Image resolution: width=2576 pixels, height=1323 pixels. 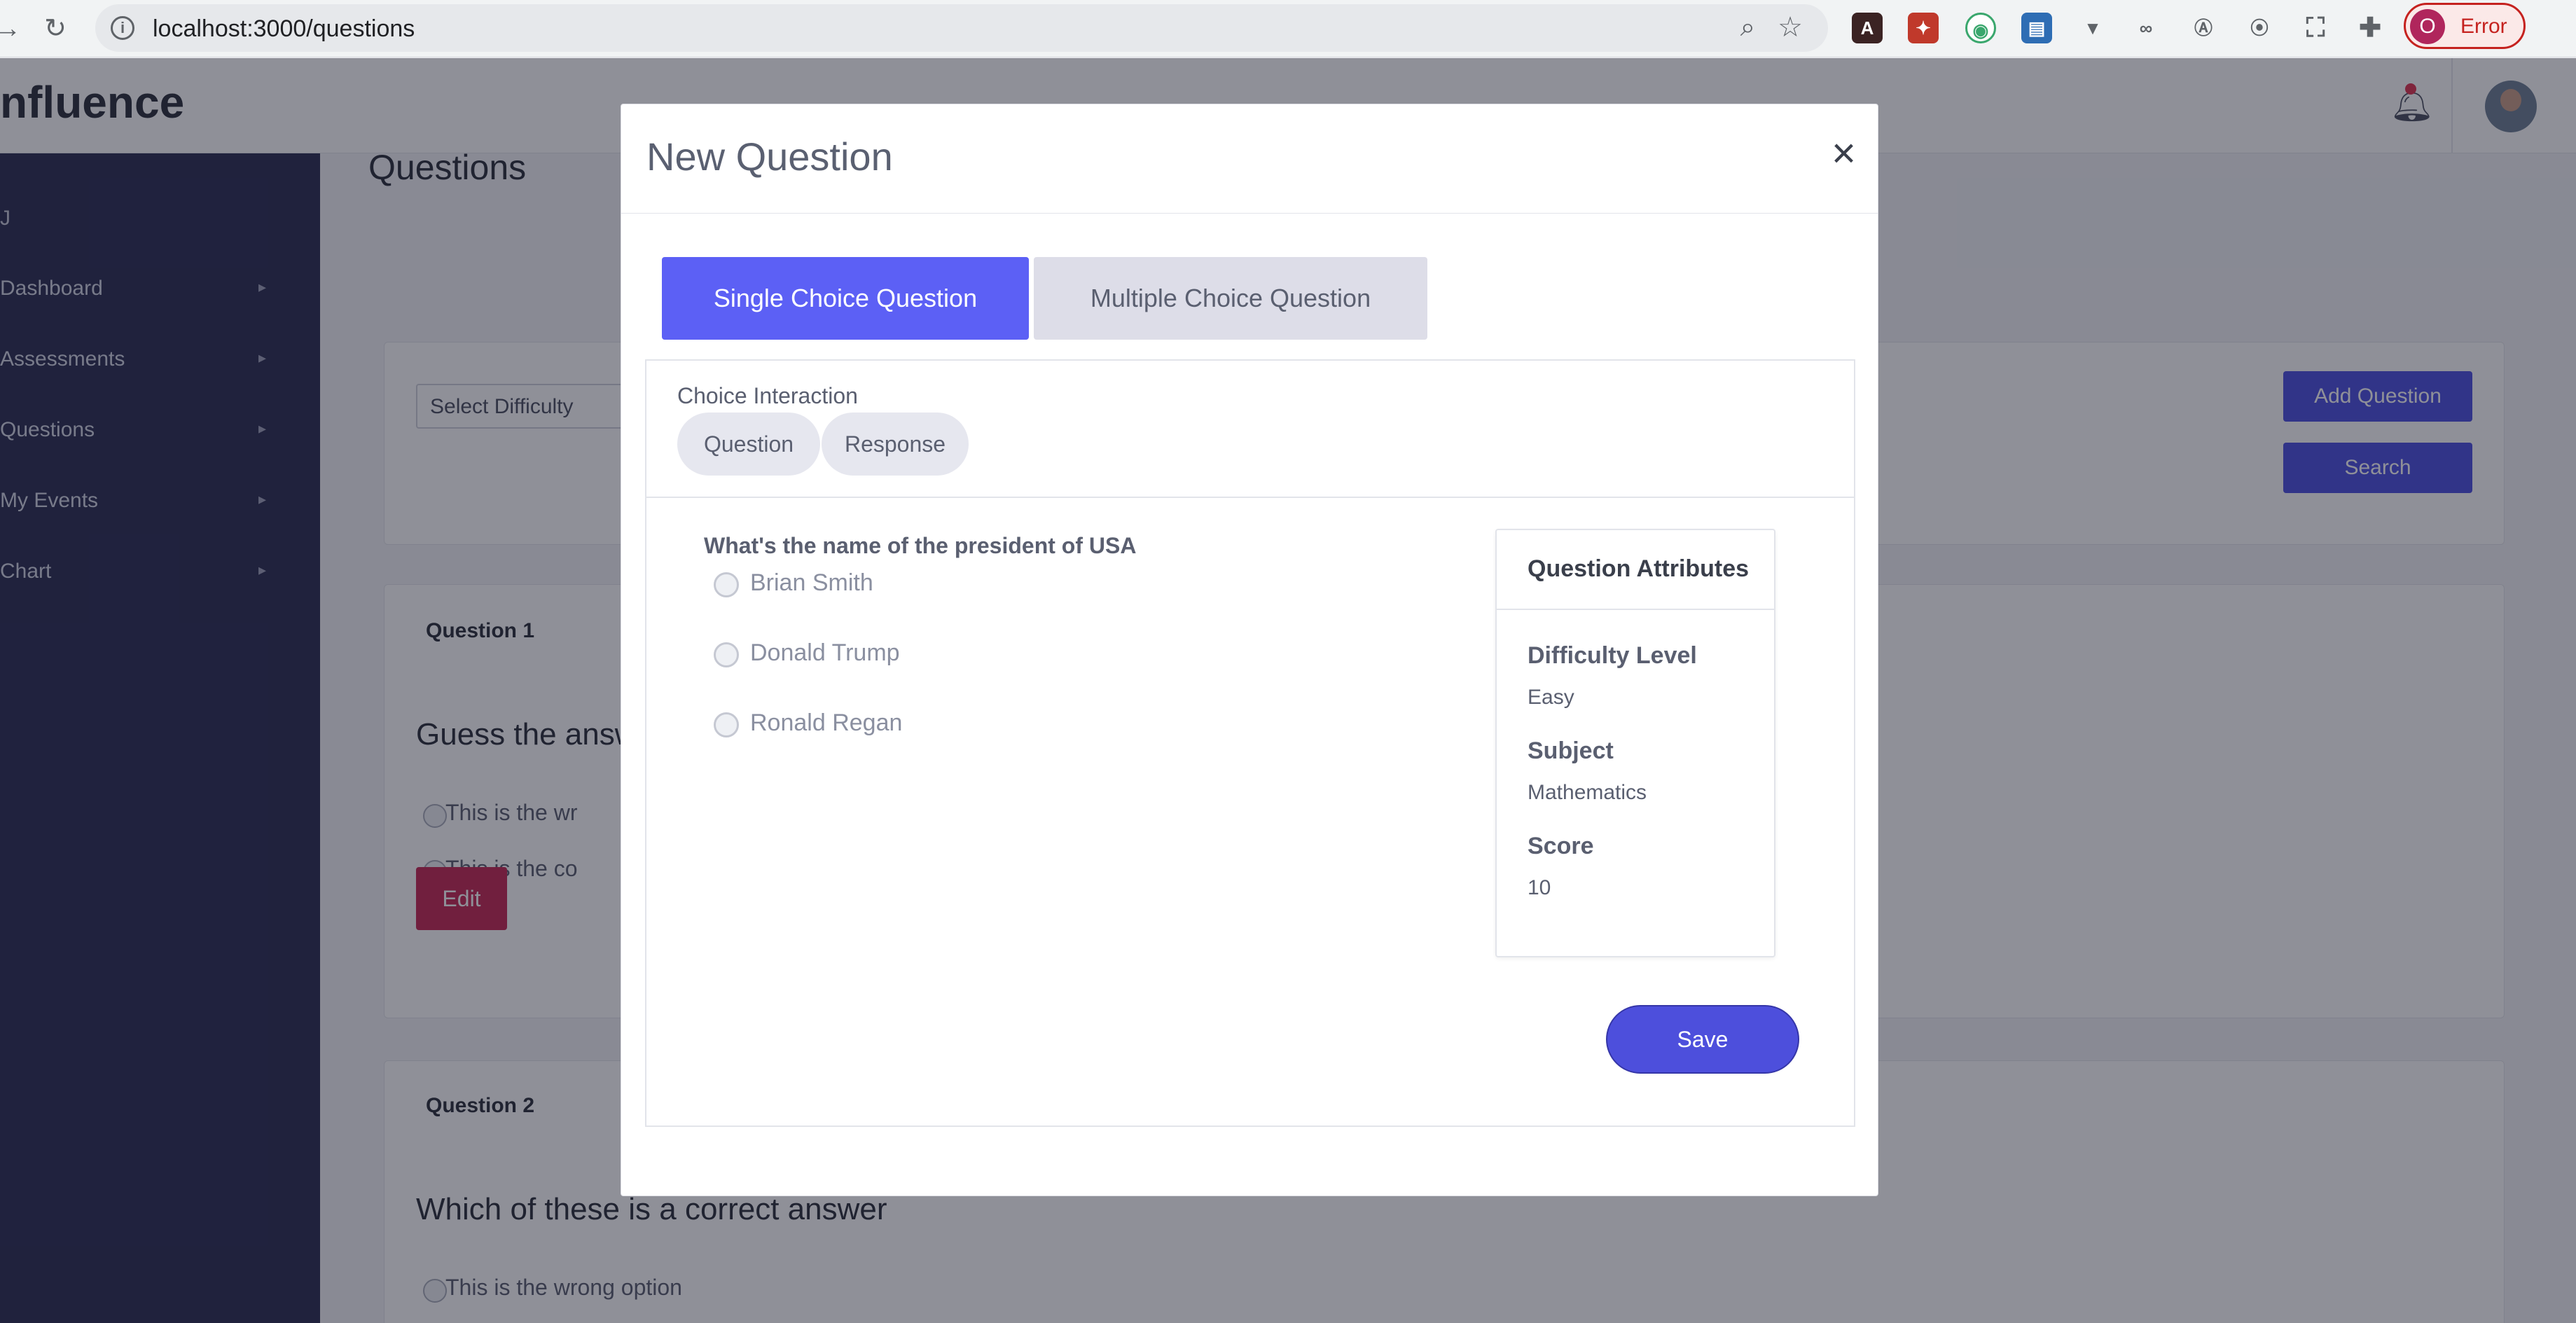 I want to click on modal-header: New Question ×, so click(x=1250, y=159).